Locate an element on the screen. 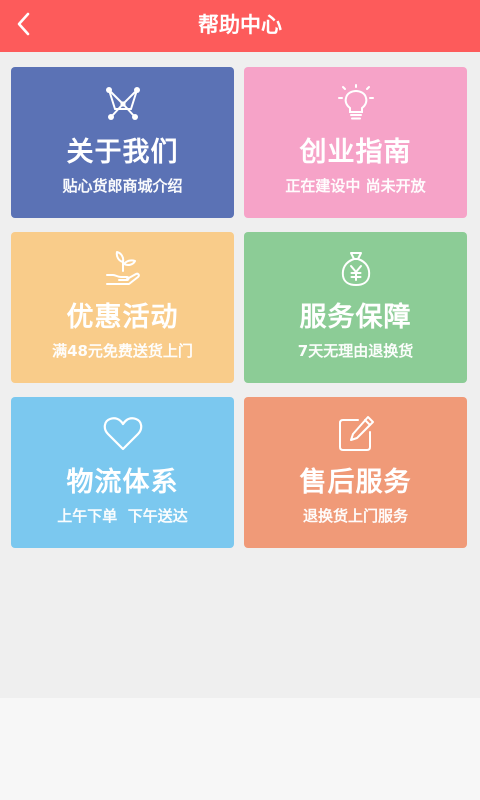 The height and width of the screenshot is (800, 480). card-startup-guide: 创业指南 正在建设中 尚未开放 is located at coordinates (355, 142).